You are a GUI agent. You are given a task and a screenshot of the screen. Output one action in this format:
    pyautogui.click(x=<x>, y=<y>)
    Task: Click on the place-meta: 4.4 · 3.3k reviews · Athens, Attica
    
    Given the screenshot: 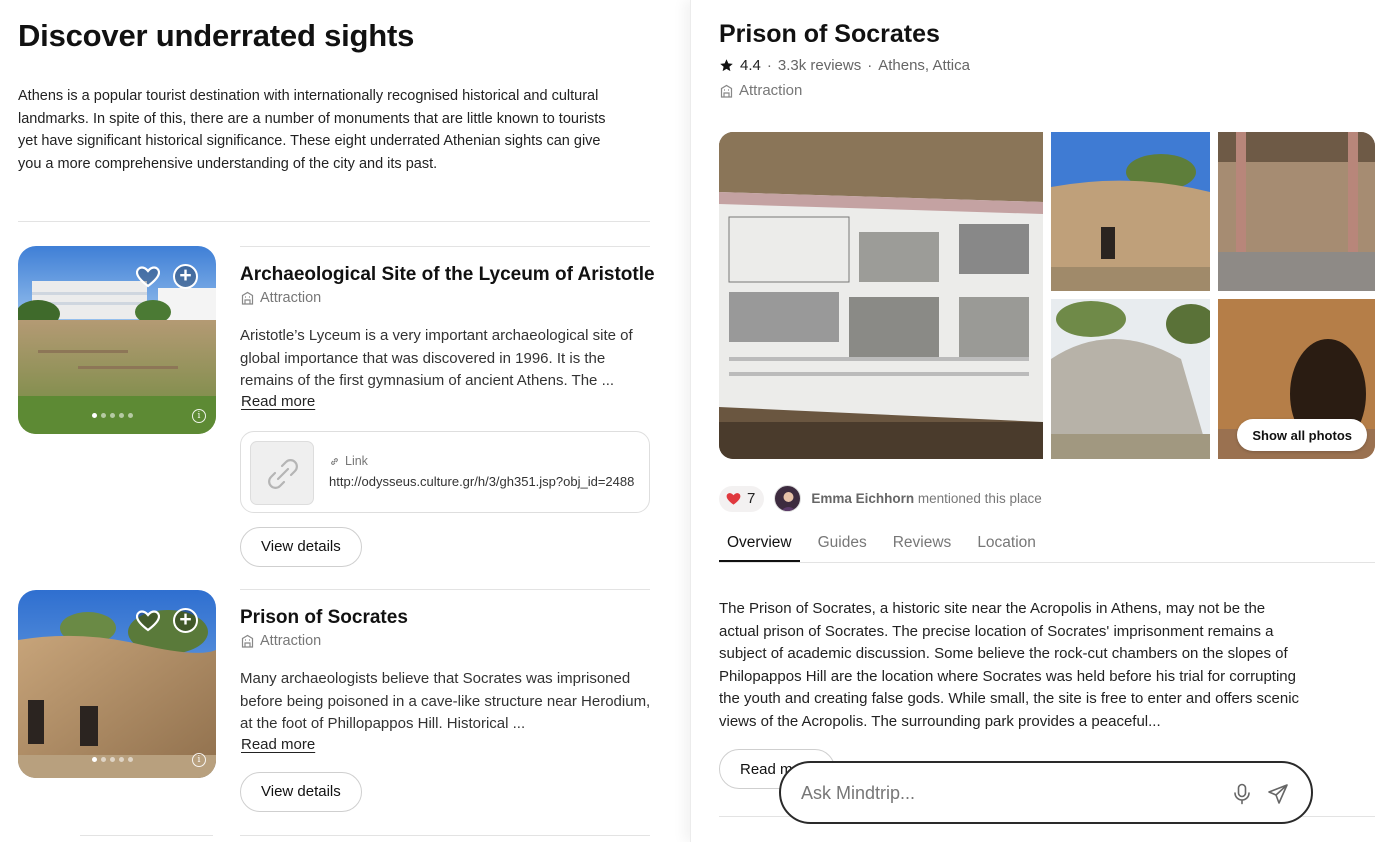 What is the action you would take?
    pyautogui.click(x=844, y=65)
    